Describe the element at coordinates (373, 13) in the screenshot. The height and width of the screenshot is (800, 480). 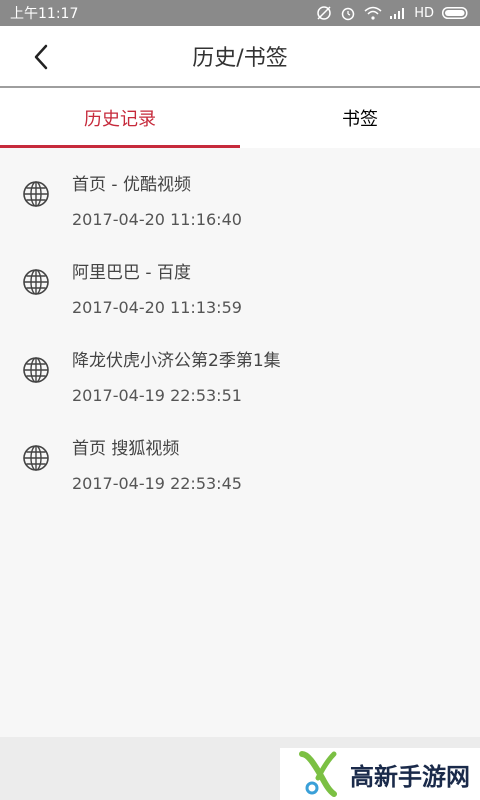
I see `wifi-icon` at that location.